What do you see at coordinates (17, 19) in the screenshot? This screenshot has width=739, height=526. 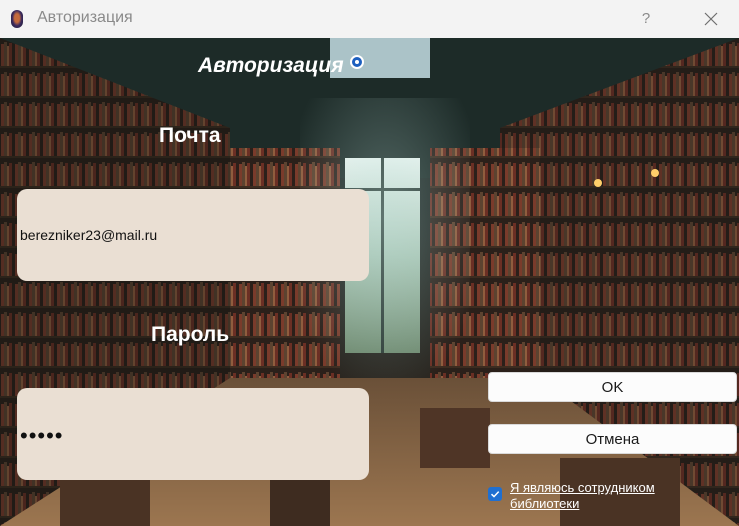 I see `app-icon` at bounding box center [17, 19].